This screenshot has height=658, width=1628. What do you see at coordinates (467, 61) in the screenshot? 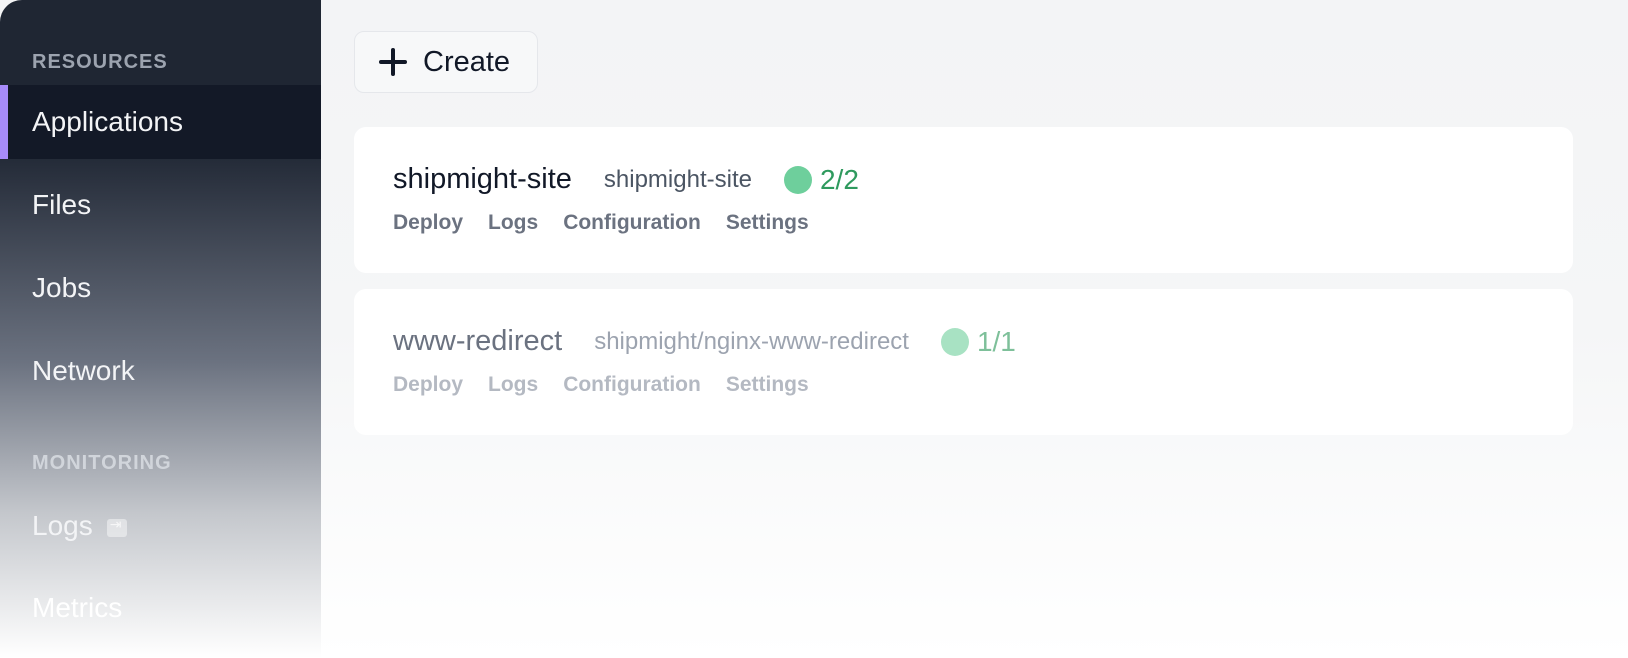
I see `create-button-label: Create` at bounding box center [467, 61].